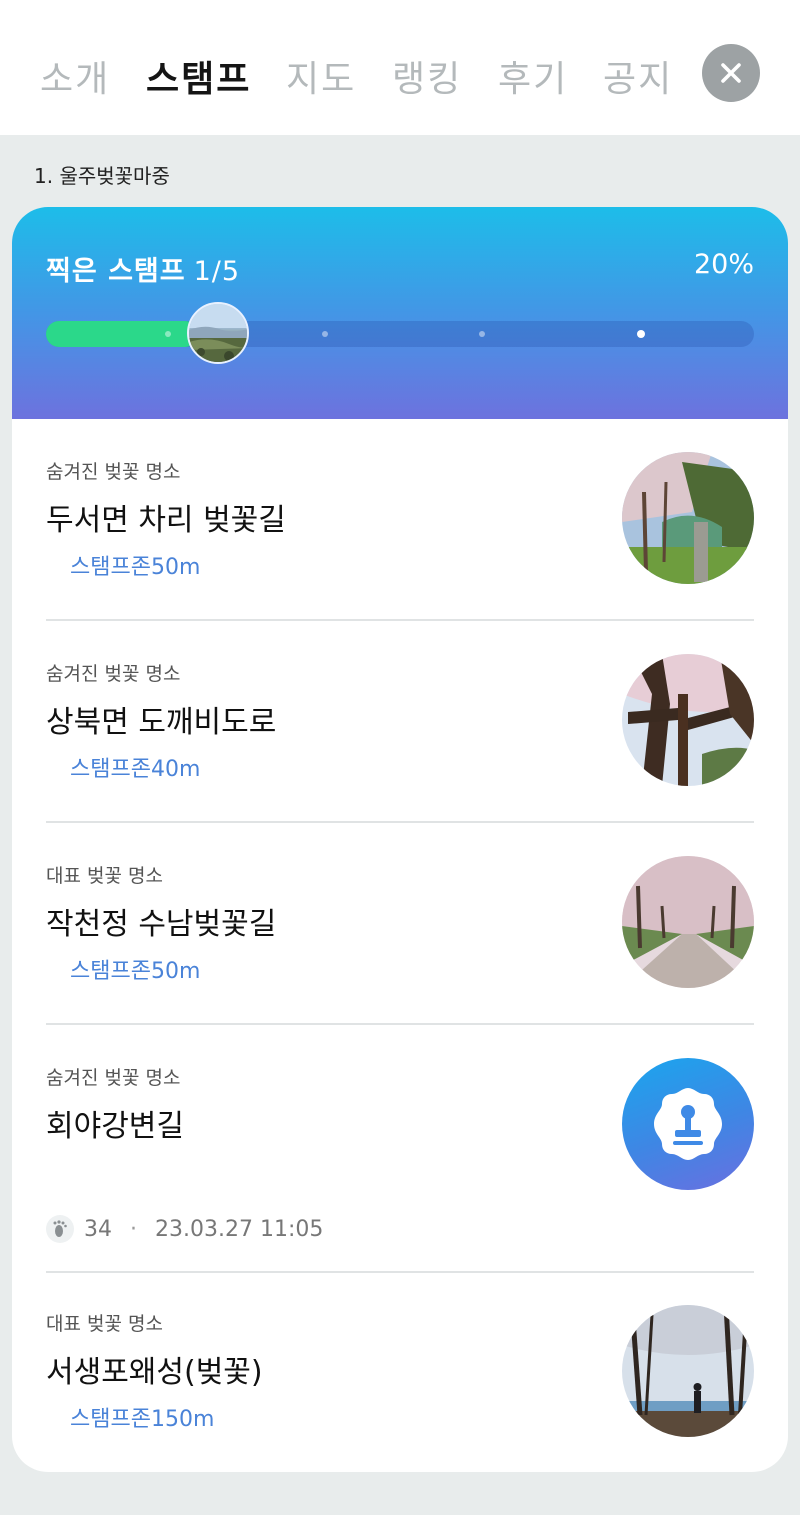 This screenshot has width=800, height=1515. What do you see at coordinates (641, 334) in the screenshot?
I see `progress-step-dot-final` at bounding box center [641, 334].